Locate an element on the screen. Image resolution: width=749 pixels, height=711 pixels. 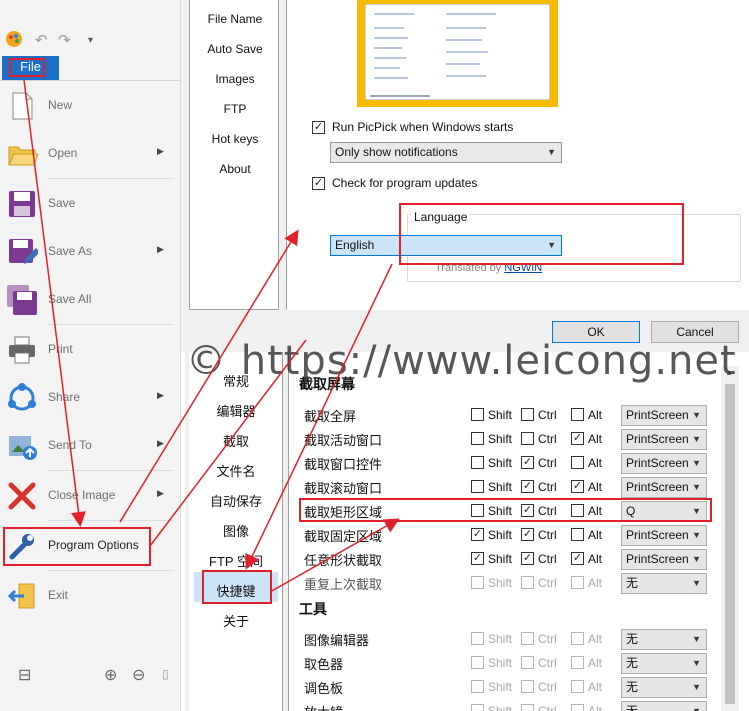
menu-item-label: Send To is located at coordinates (70, 445).